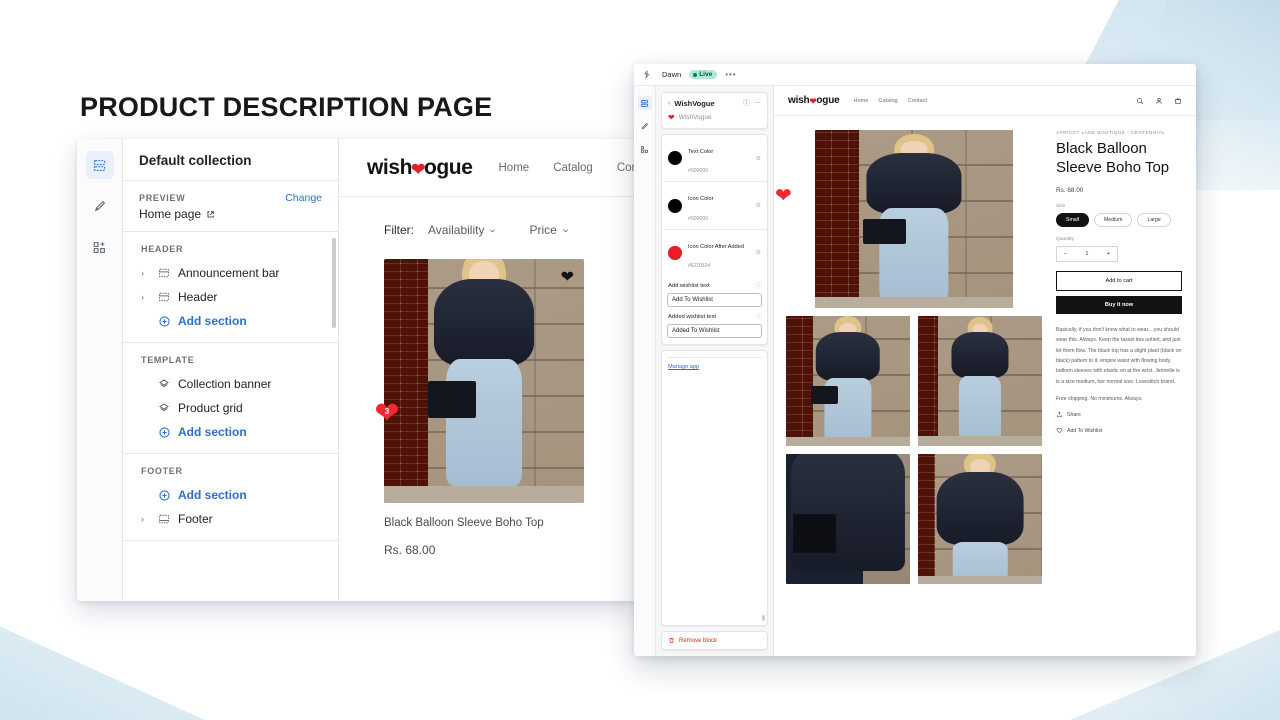  I want to click on size-option-medium: Medium, so click(1113, 219).